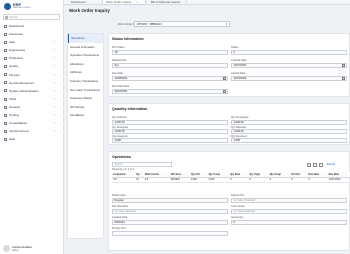 The width and height of the screenshot is (350, 254). What do you see at coordinates (32, 123) in the screenshot?
I see `sidebar-item-consolidation: Consolidation ☆ ›` at bounding box center [32, 123].